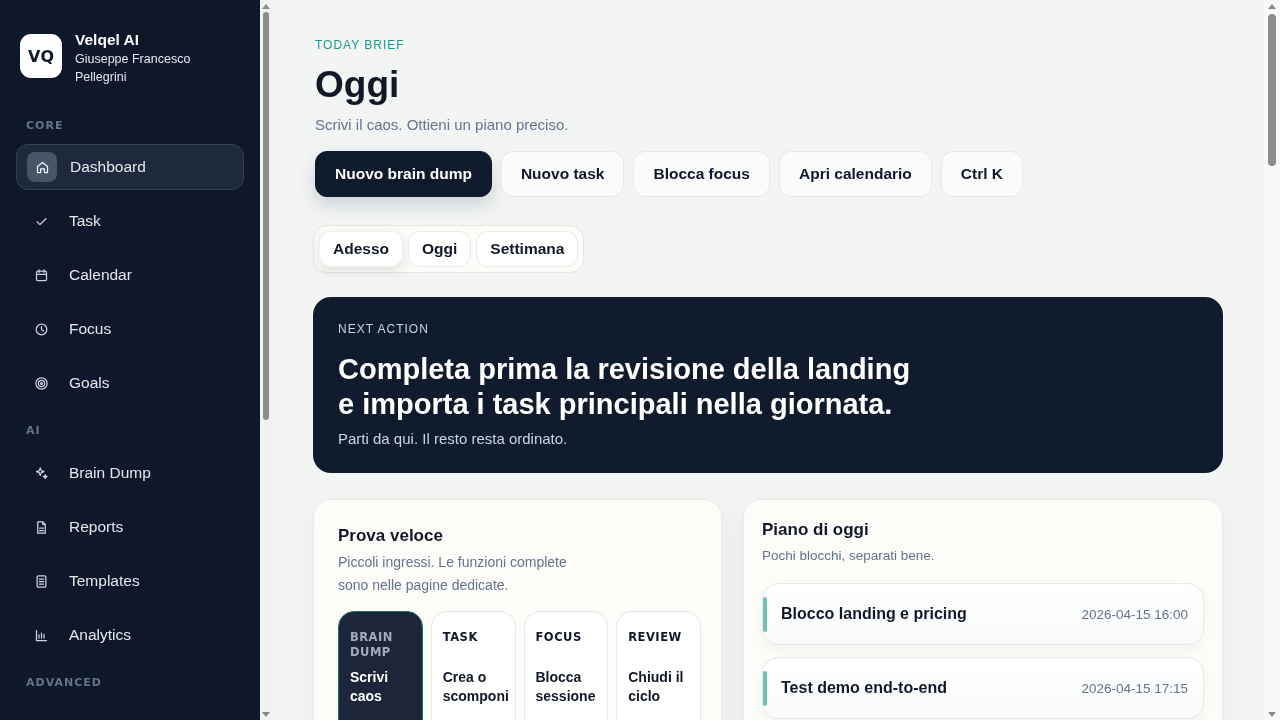 The width and height of the screenshot is (1280, 720). What do you see at coordinates (473, 665) in the screenshot?
I see `quick-action-card: TASK Crea o scomponi` at bounding box center [473, 665].